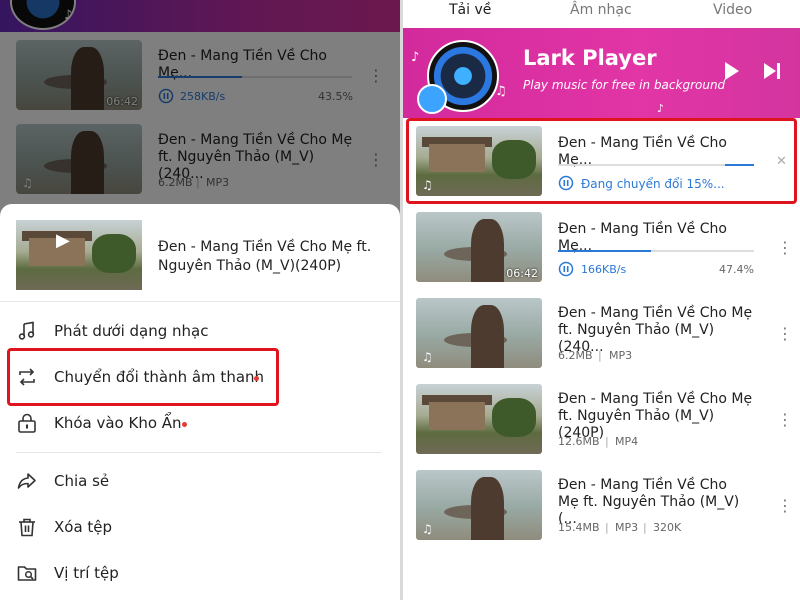 Image resolution: width=800 pixels, height=600 pixels. I want to click on banner-subtitle: Play music for free in background, so click(624, 85).